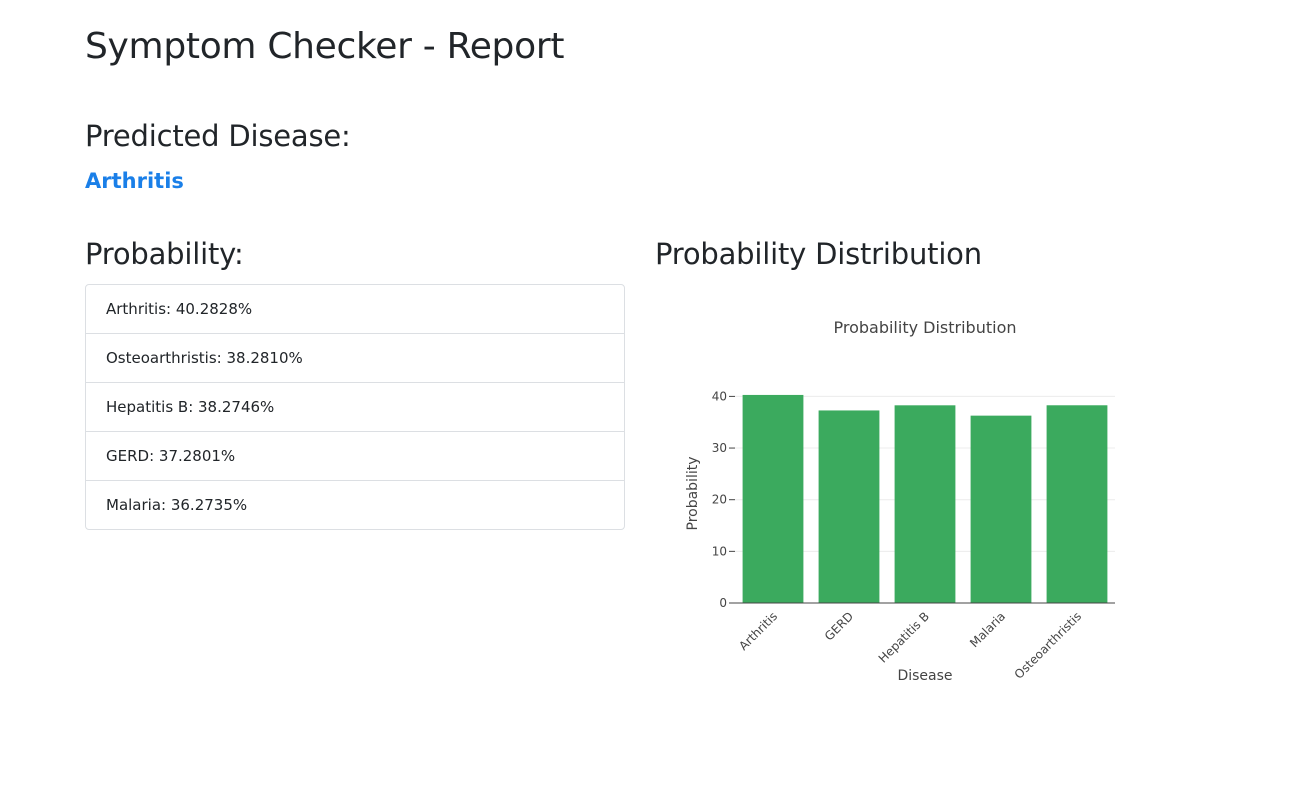  What do you see at coordinates (719, 551) in the screenshot?
I see `y-tick-label: 10` at bounding box center [719, 551].